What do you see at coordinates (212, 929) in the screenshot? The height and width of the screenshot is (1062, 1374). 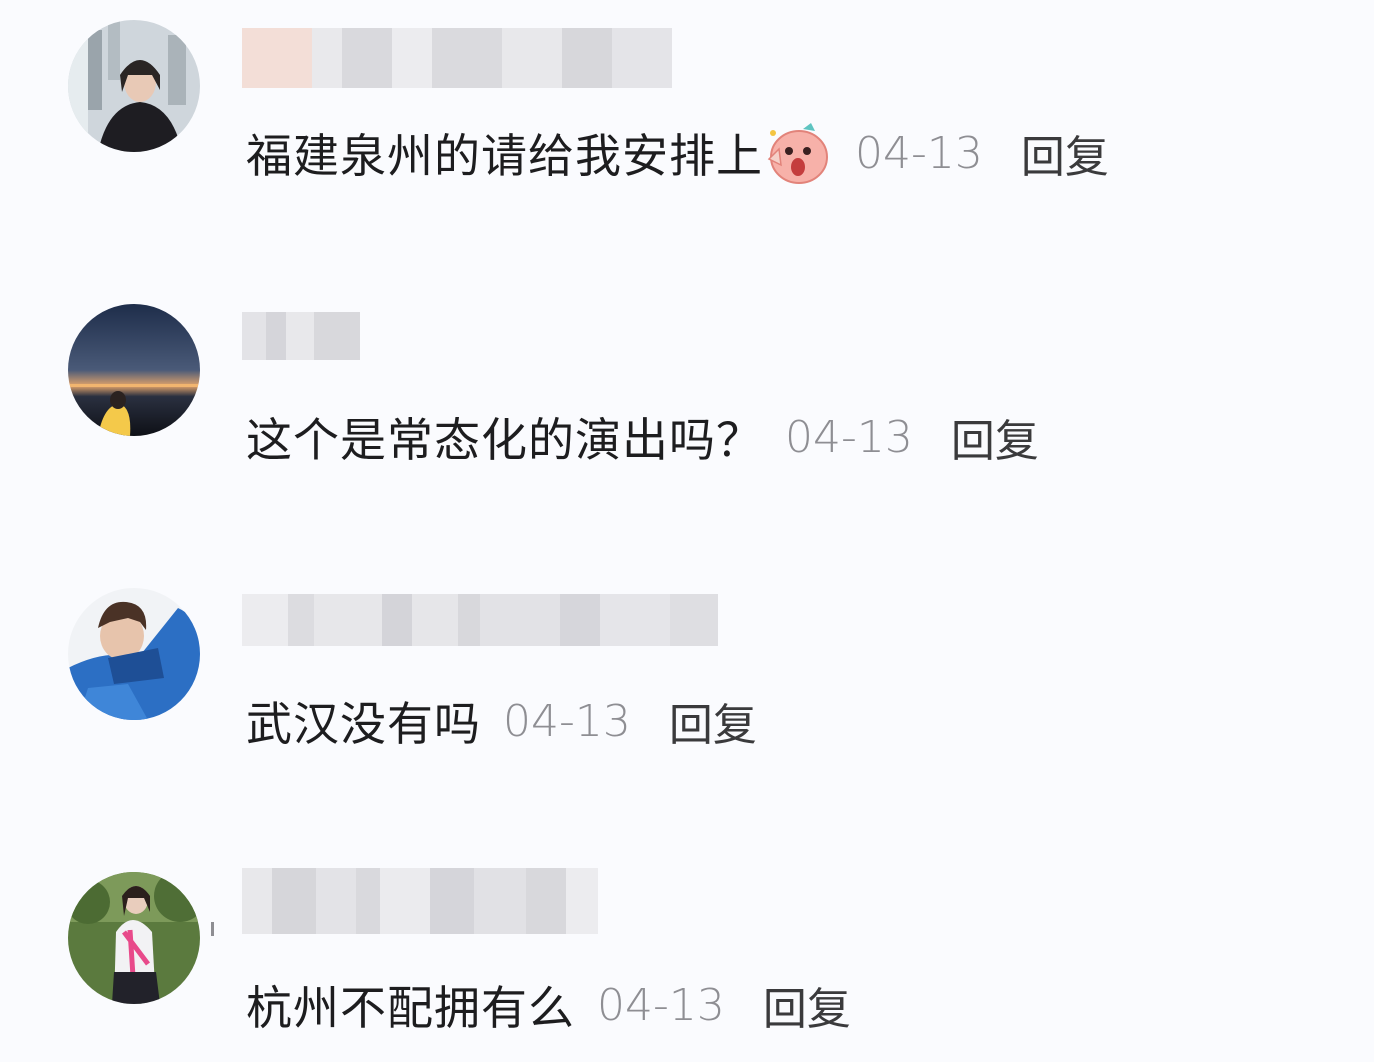 I see `divider-mark` at bounding box center [212, 929].